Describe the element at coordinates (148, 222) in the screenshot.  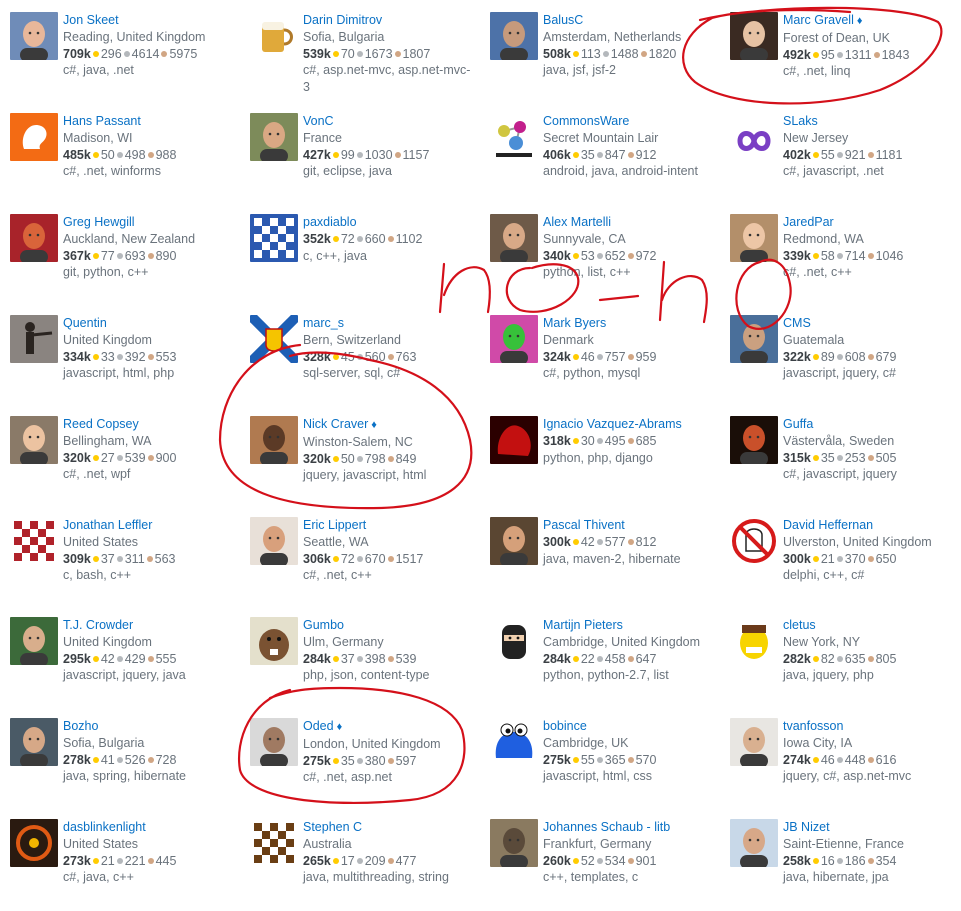
I see `user-name-link: Greg Hewgill` at that location.